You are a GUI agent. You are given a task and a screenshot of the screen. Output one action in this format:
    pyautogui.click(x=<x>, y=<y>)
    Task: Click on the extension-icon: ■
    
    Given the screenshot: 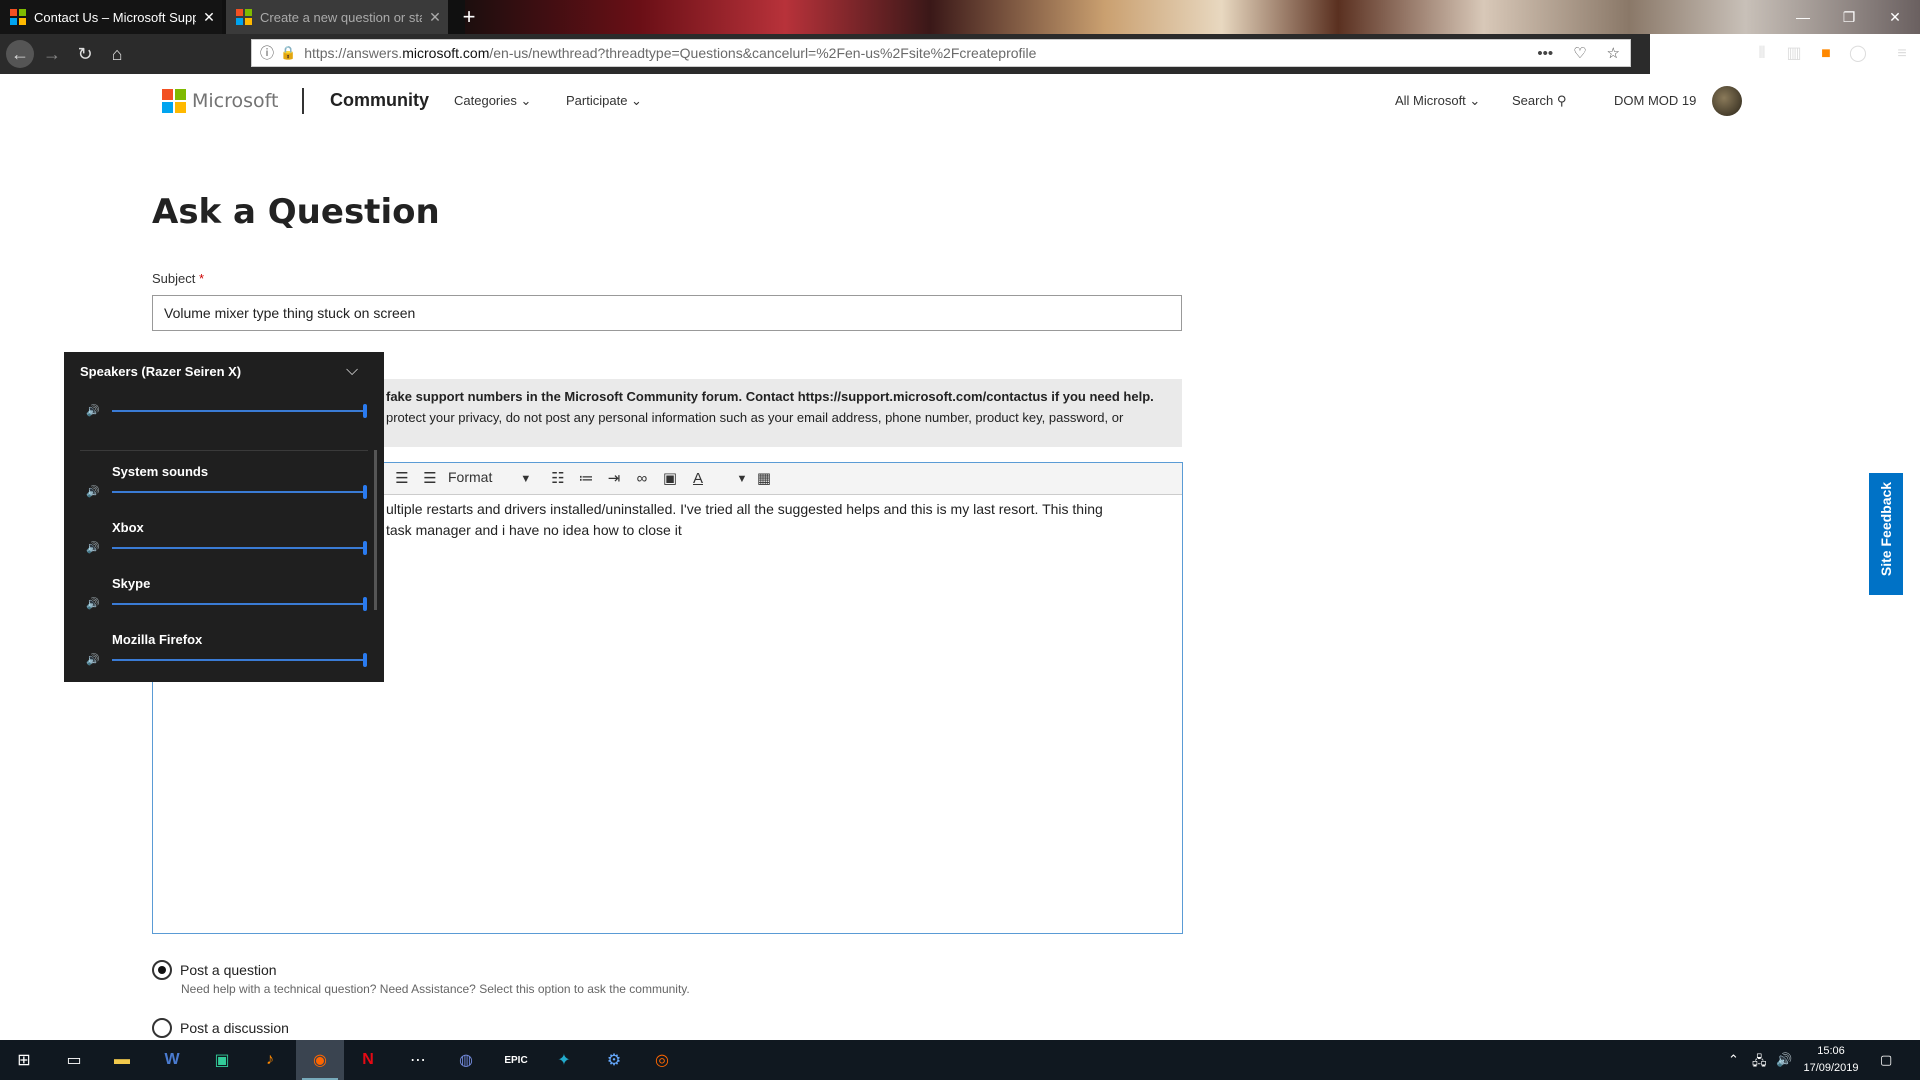 What is the action you would take?
    pyautogui.click(x=1826, y=54)
    